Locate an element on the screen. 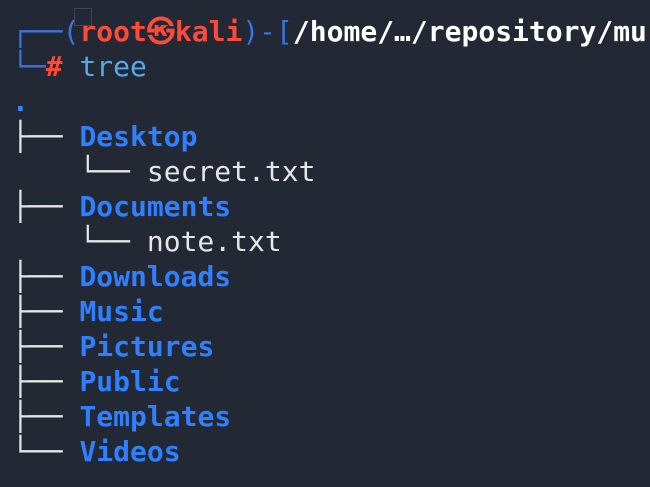  prompt-path: /home/…/repository/mu is located at coordinates (469, 31).